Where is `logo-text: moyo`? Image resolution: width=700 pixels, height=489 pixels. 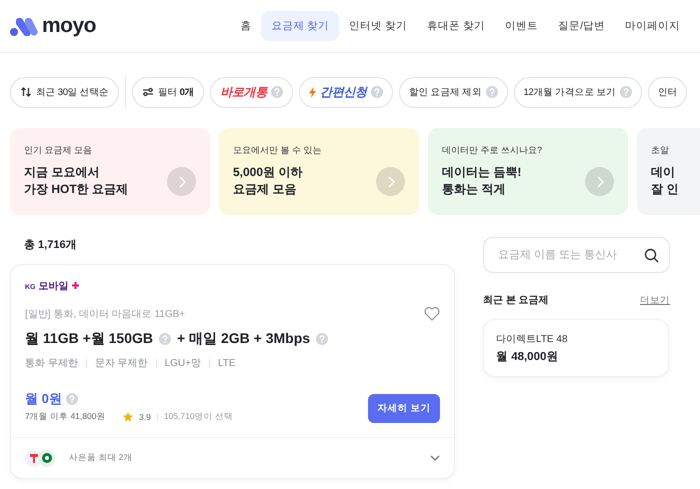 logo-text: moyo is located at coordinates (69, 26).